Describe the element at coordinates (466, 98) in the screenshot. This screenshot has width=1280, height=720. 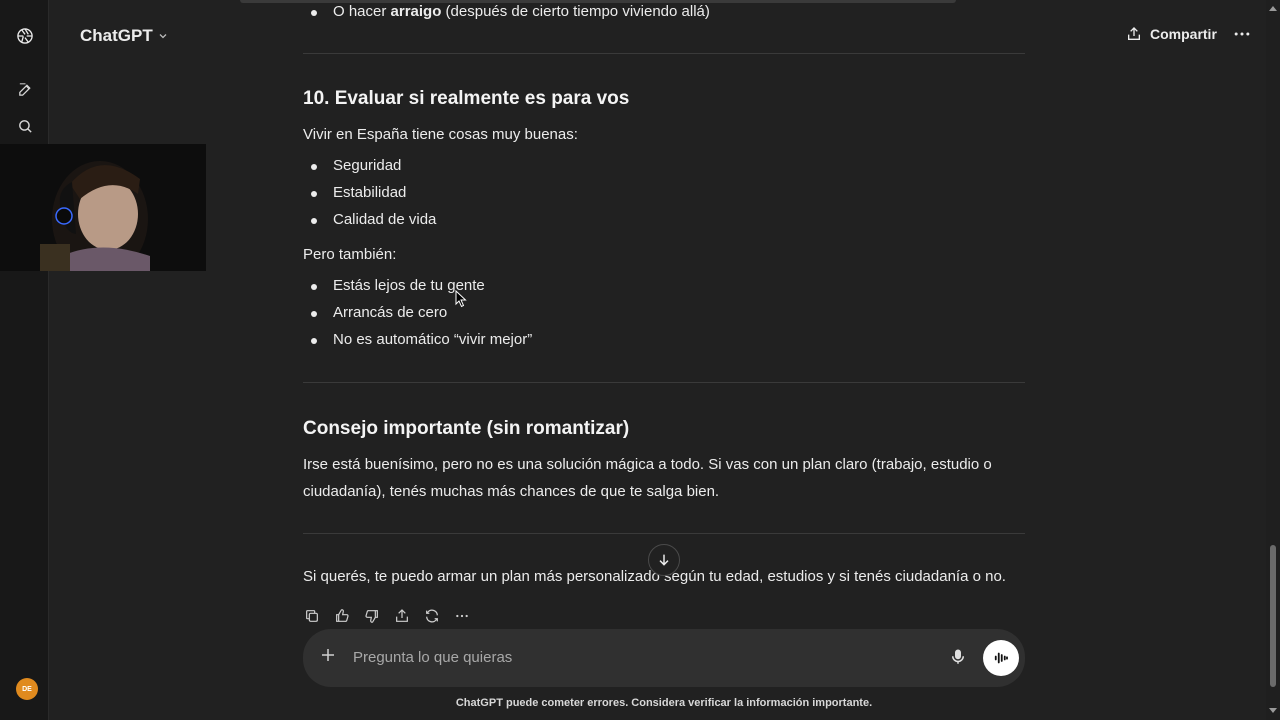
I see `section-heading: 10. Evaluar si realmente es para vos` at that location.